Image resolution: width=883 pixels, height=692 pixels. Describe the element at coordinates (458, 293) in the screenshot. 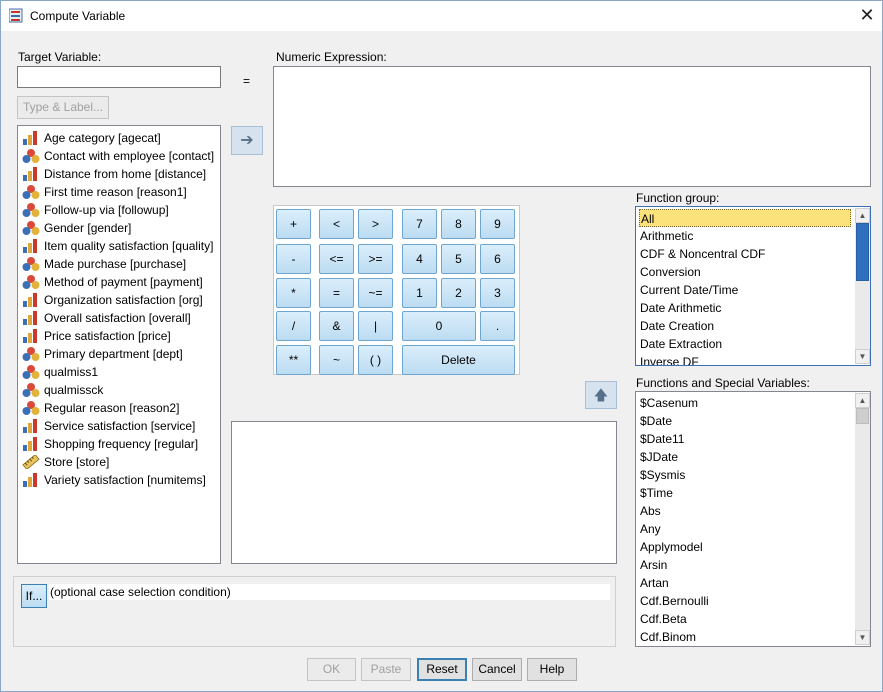

I see `key-2: 2` at that location.